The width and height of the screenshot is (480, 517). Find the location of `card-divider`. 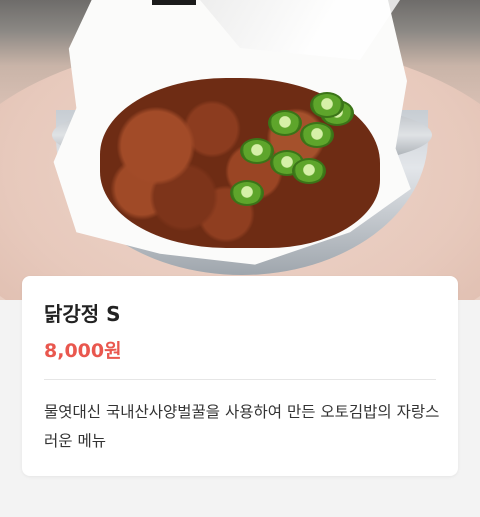

card-divider is located at coordinates (240, 379).